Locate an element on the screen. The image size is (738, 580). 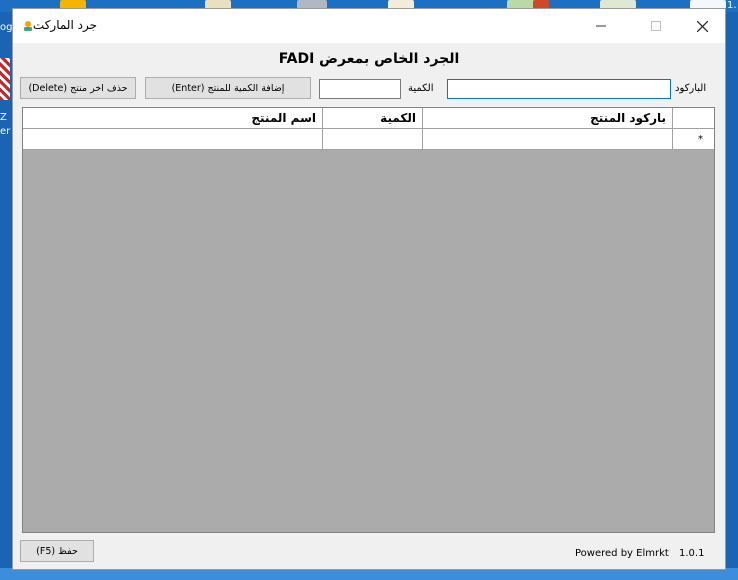
maximize-icon is located at coordinates (656, 26).